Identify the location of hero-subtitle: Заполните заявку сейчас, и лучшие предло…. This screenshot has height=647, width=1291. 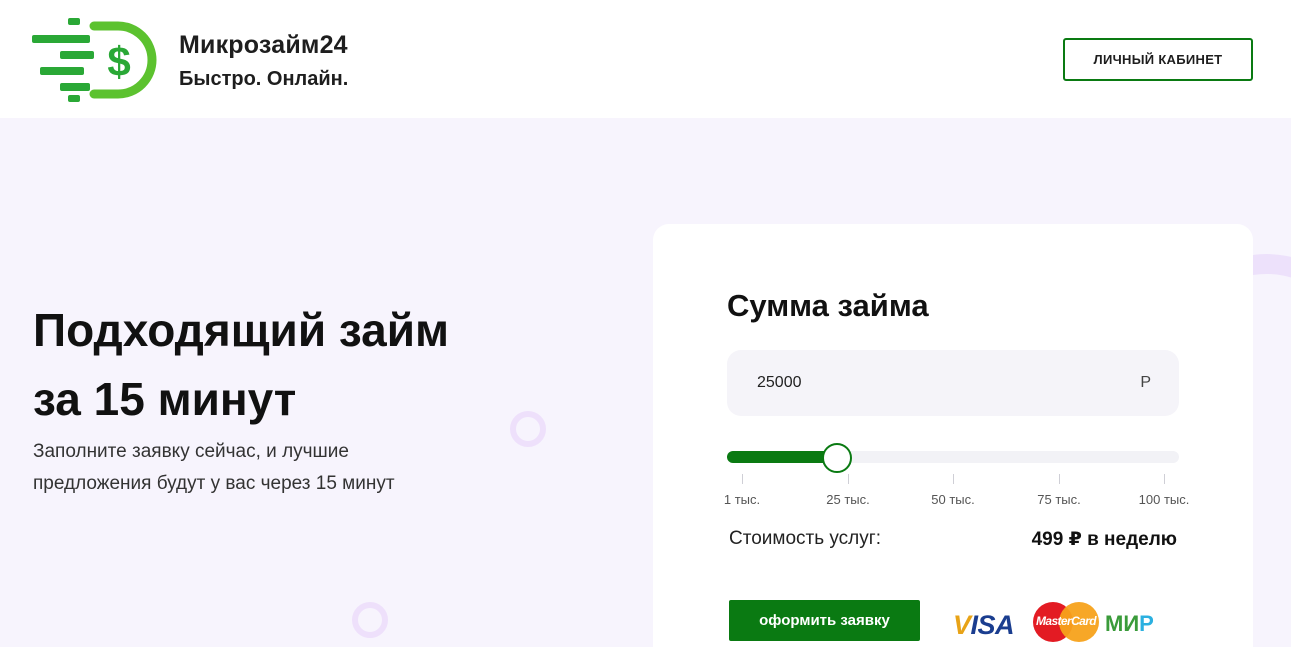
(268, 468).